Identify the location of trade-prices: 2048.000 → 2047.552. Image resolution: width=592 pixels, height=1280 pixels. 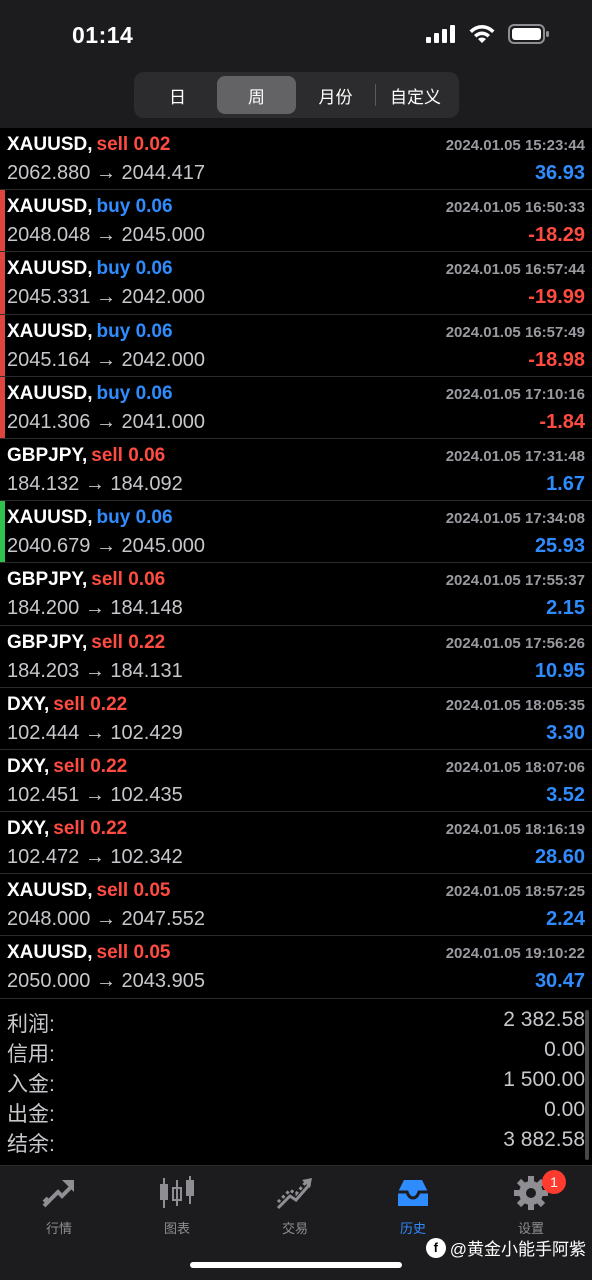
(106, 919).